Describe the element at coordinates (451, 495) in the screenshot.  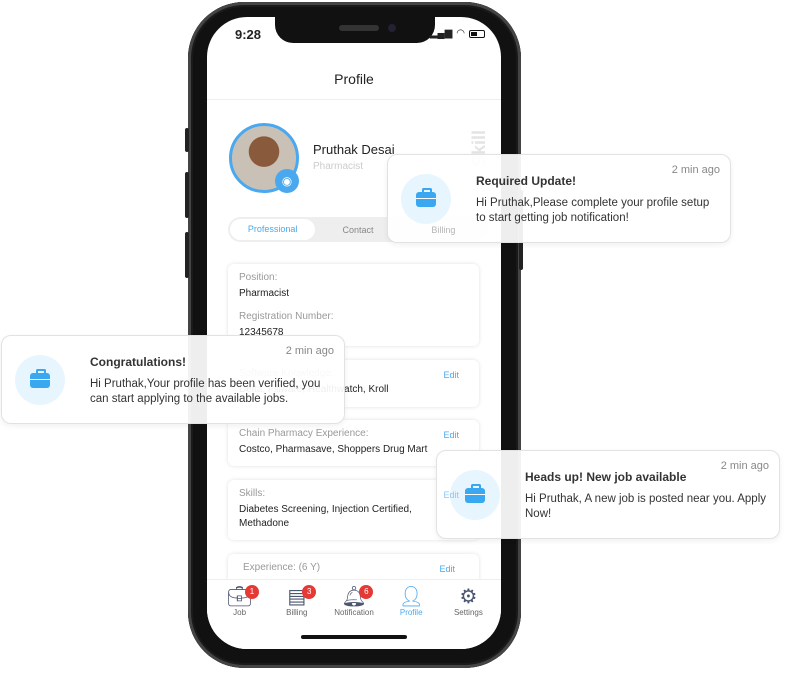
I see `edit-skills-button: Edit` at that location.